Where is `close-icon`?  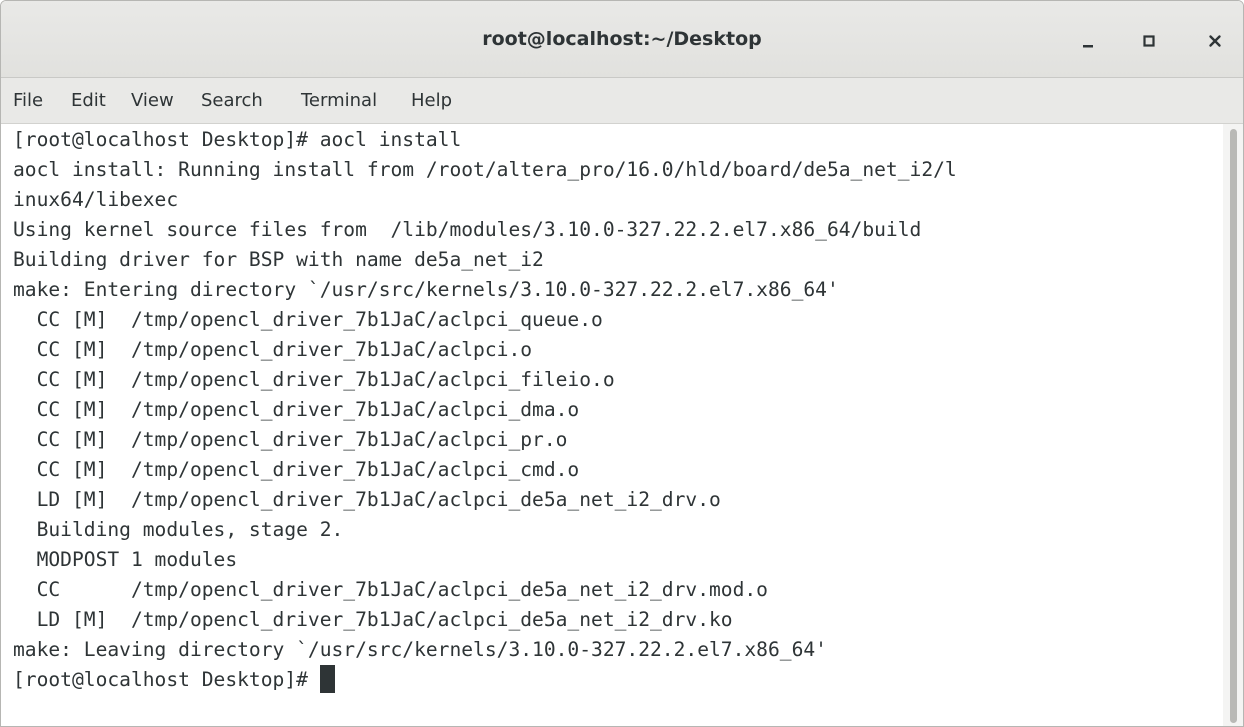 close-icon is located at coordinates (1215, 41).